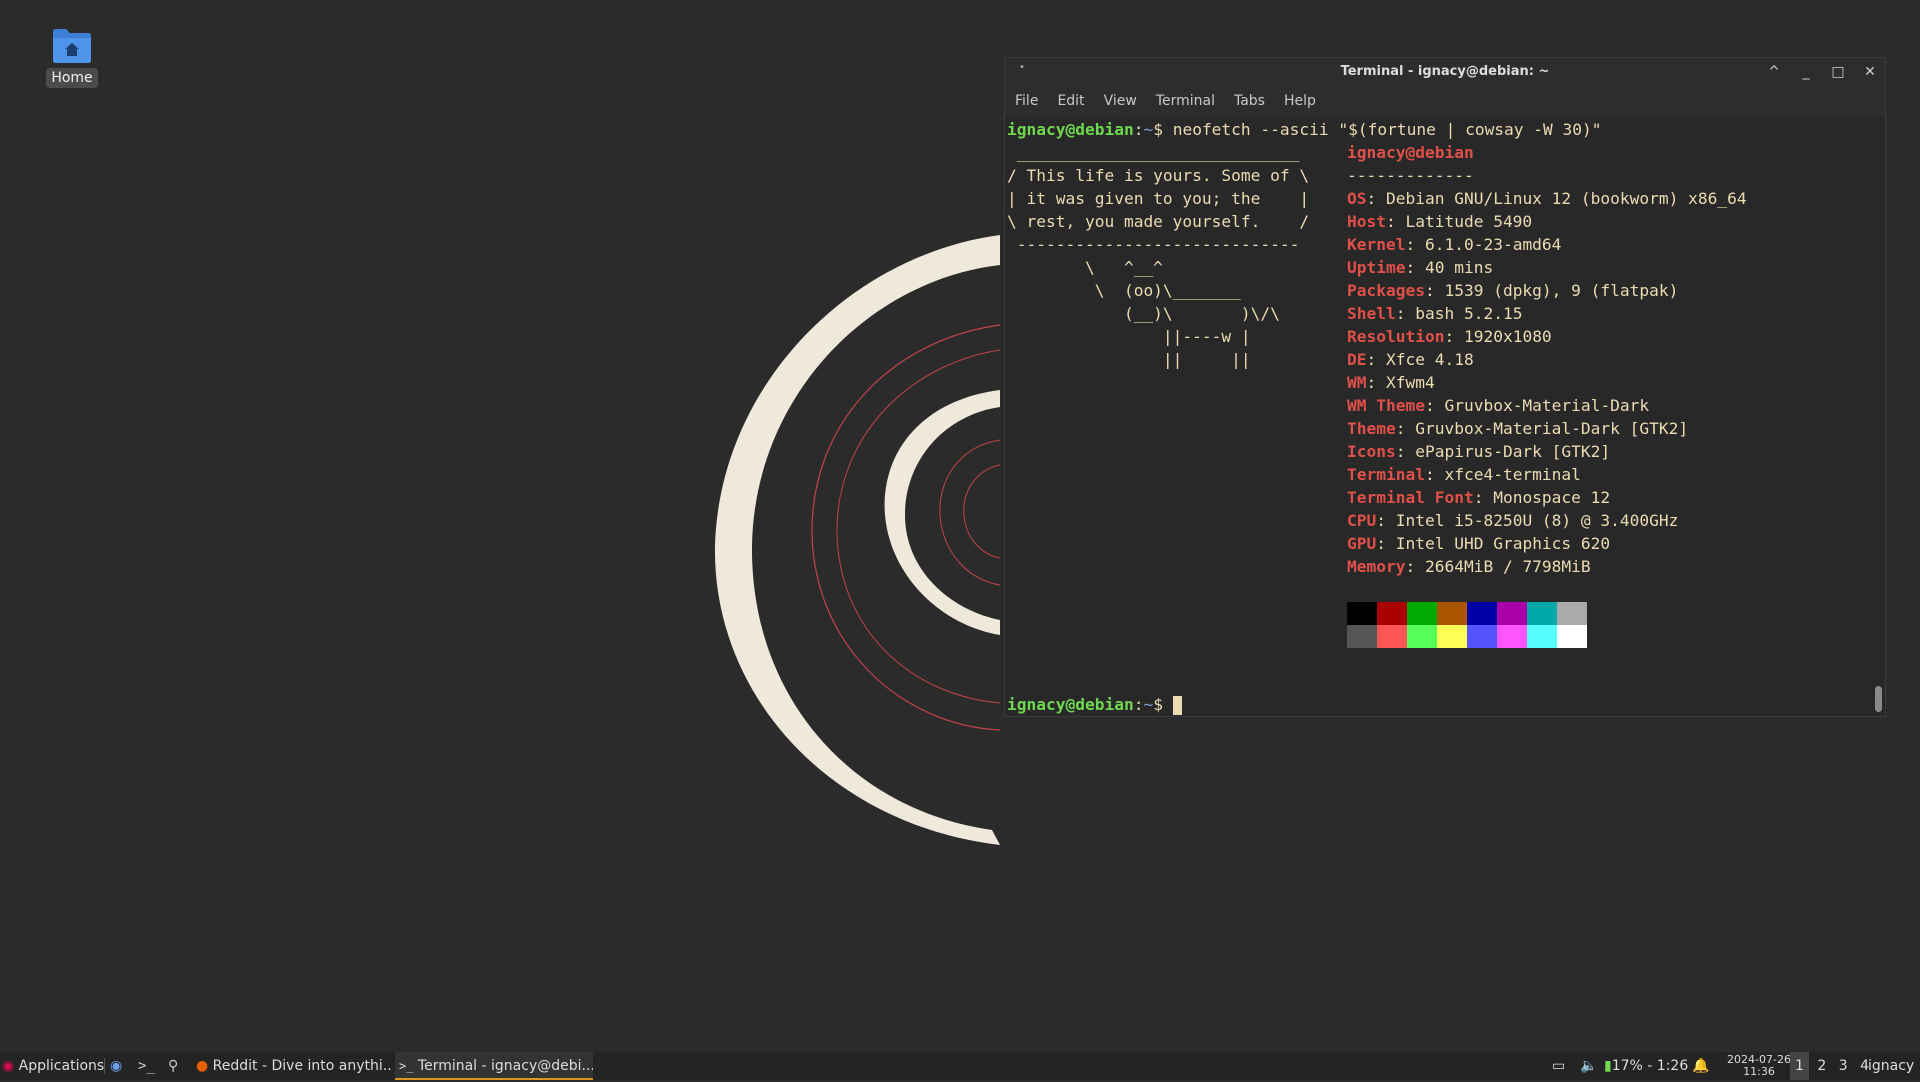 The height and width of the screenshot is (1082, 1920). I want to click on cowsay-line: | it was given to you; the |, so click(1158, 198).